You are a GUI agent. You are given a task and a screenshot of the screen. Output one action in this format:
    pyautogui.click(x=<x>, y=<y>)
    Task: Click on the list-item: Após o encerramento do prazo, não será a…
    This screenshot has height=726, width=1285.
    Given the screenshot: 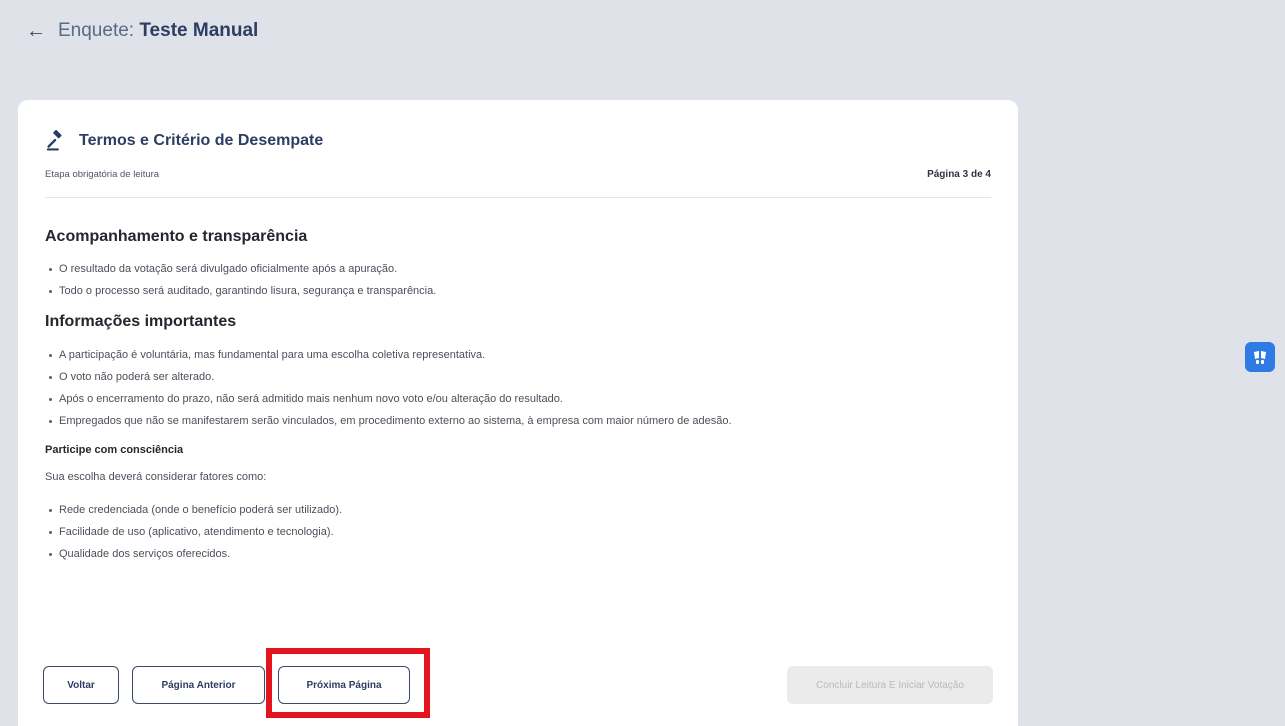 What is the action you would take?
    pyautogui.click(x=518, y=399)
    